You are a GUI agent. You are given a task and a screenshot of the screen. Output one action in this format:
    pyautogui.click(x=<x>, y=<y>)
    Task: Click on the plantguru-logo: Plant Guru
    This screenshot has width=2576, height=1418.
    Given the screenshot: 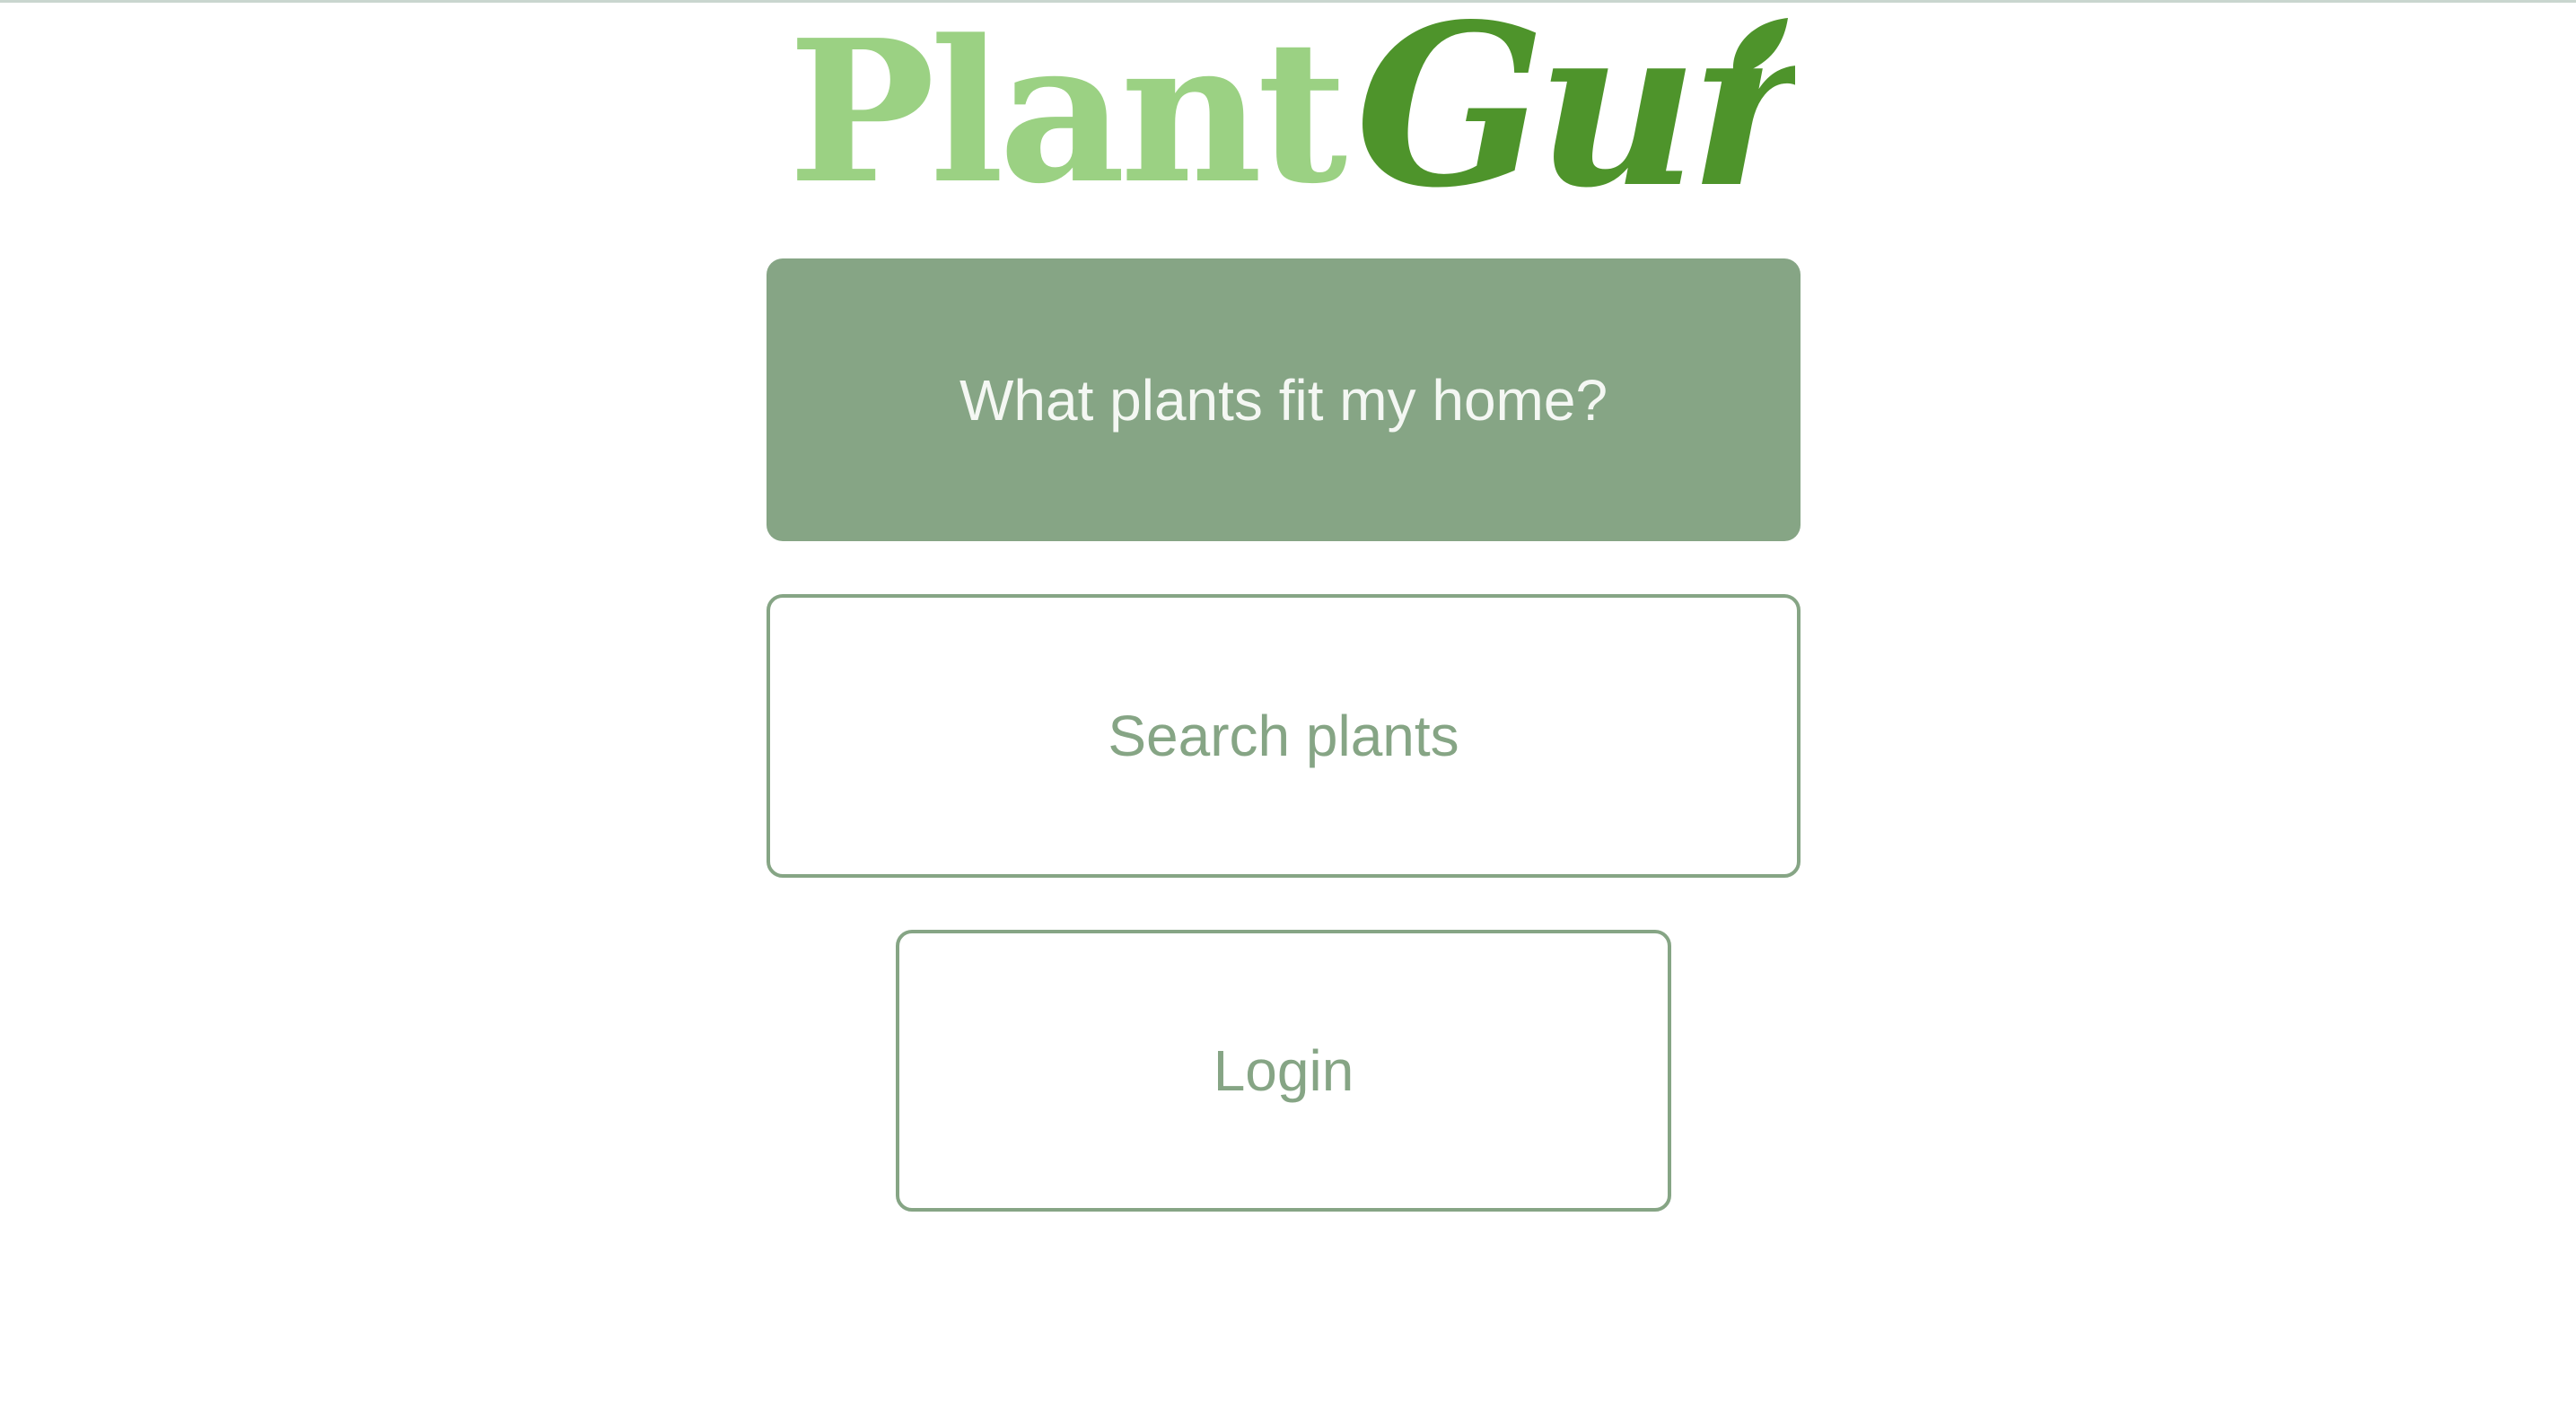 What is the action you would take?
    pyautogui.click(x=1288, y=124)
    